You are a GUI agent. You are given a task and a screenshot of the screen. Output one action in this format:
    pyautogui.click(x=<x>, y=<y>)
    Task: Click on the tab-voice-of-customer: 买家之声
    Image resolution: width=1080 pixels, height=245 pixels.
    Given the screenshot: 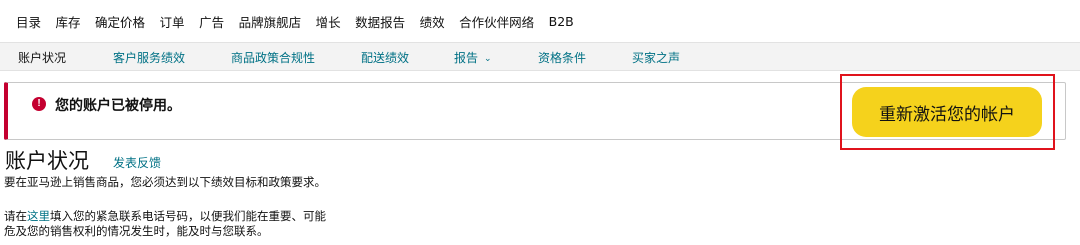 What is the action you would take?
    pyautogui.click(x=656, y=57)
    